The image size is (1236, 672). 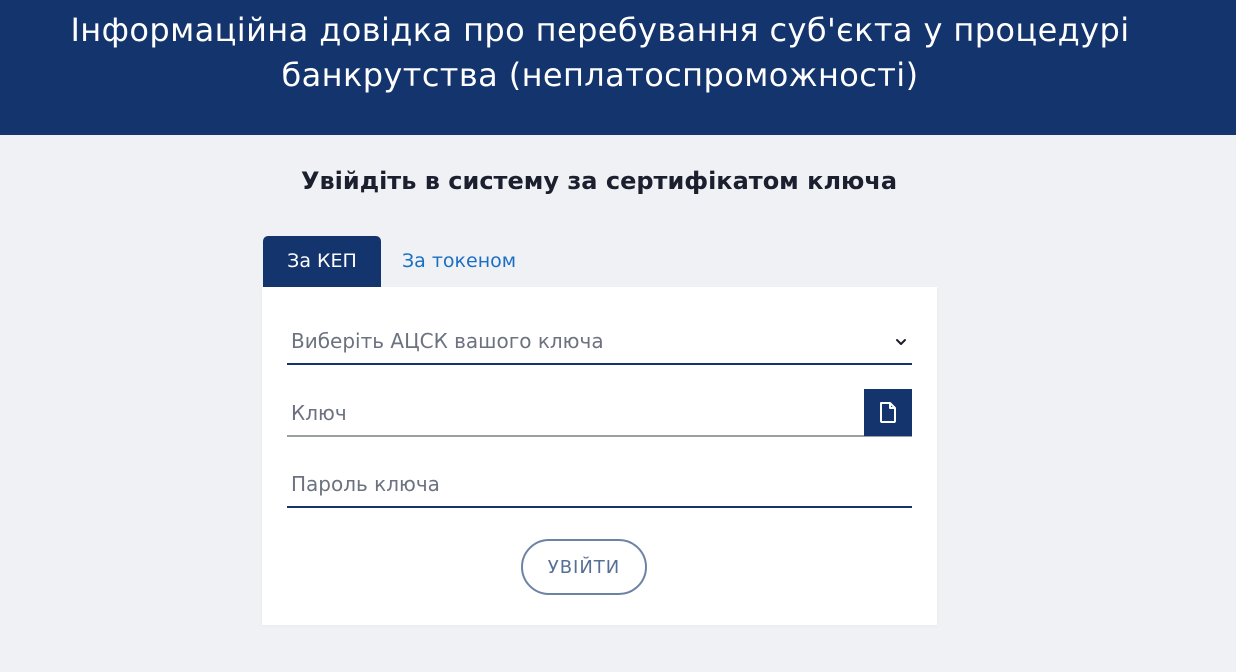 I want to click on login-button: УВІЙТИ, so click(x=584, y=567).